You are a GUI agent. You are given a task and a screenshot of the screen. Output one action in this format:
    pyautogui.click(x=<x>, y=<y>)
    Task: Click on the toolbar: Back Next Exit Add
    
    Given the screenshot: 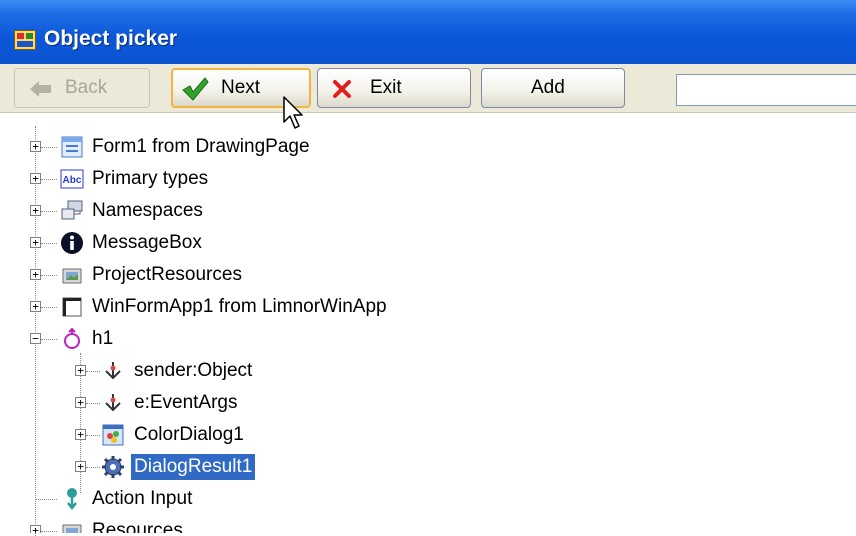 What is the action you would take?
    pyautogui.click(x=428, y=88)
    